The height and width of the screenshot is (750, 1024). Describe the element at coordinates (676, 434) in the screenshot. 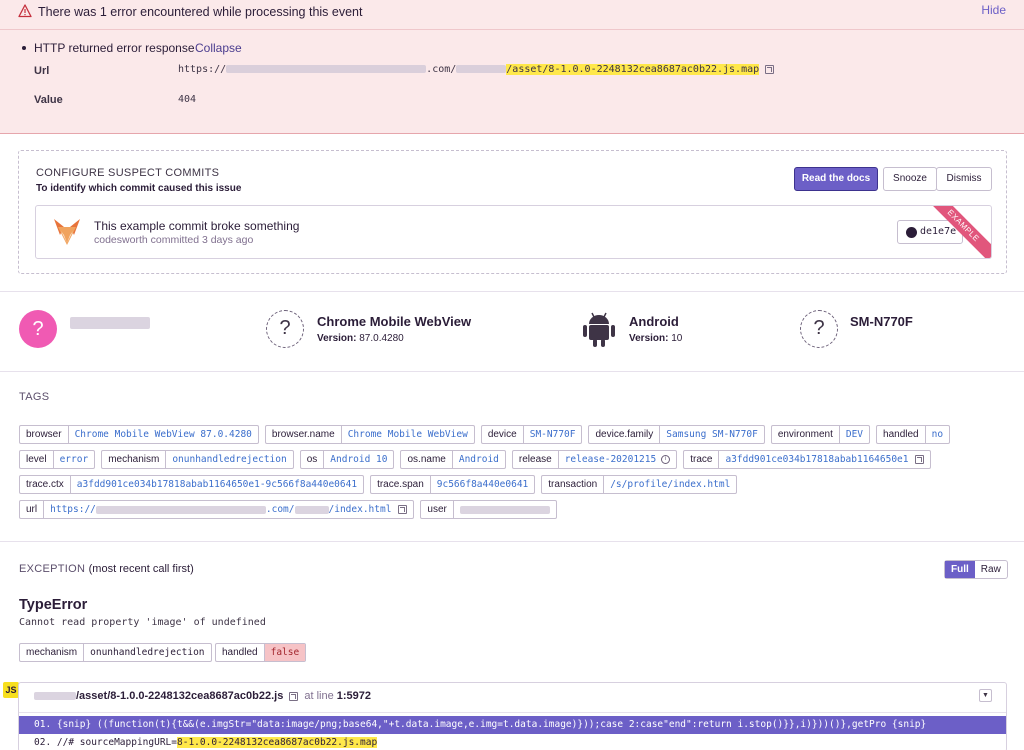

I see `tag-device-family: device.family Samsung SM-N770F` at that location.